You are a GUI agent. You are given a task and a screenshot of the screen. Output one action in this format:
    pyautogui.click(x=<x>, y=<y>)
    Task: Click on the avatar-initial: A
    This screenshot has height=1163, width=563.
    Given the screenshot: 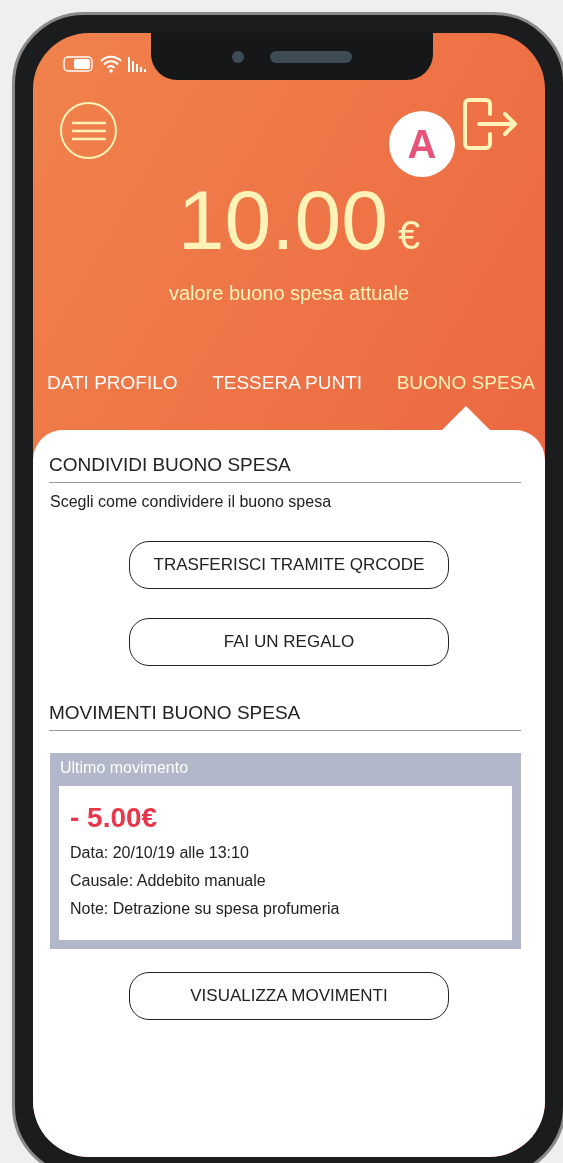 What is the action you would take?
    pyautogui.click(x=422, y=144)
    